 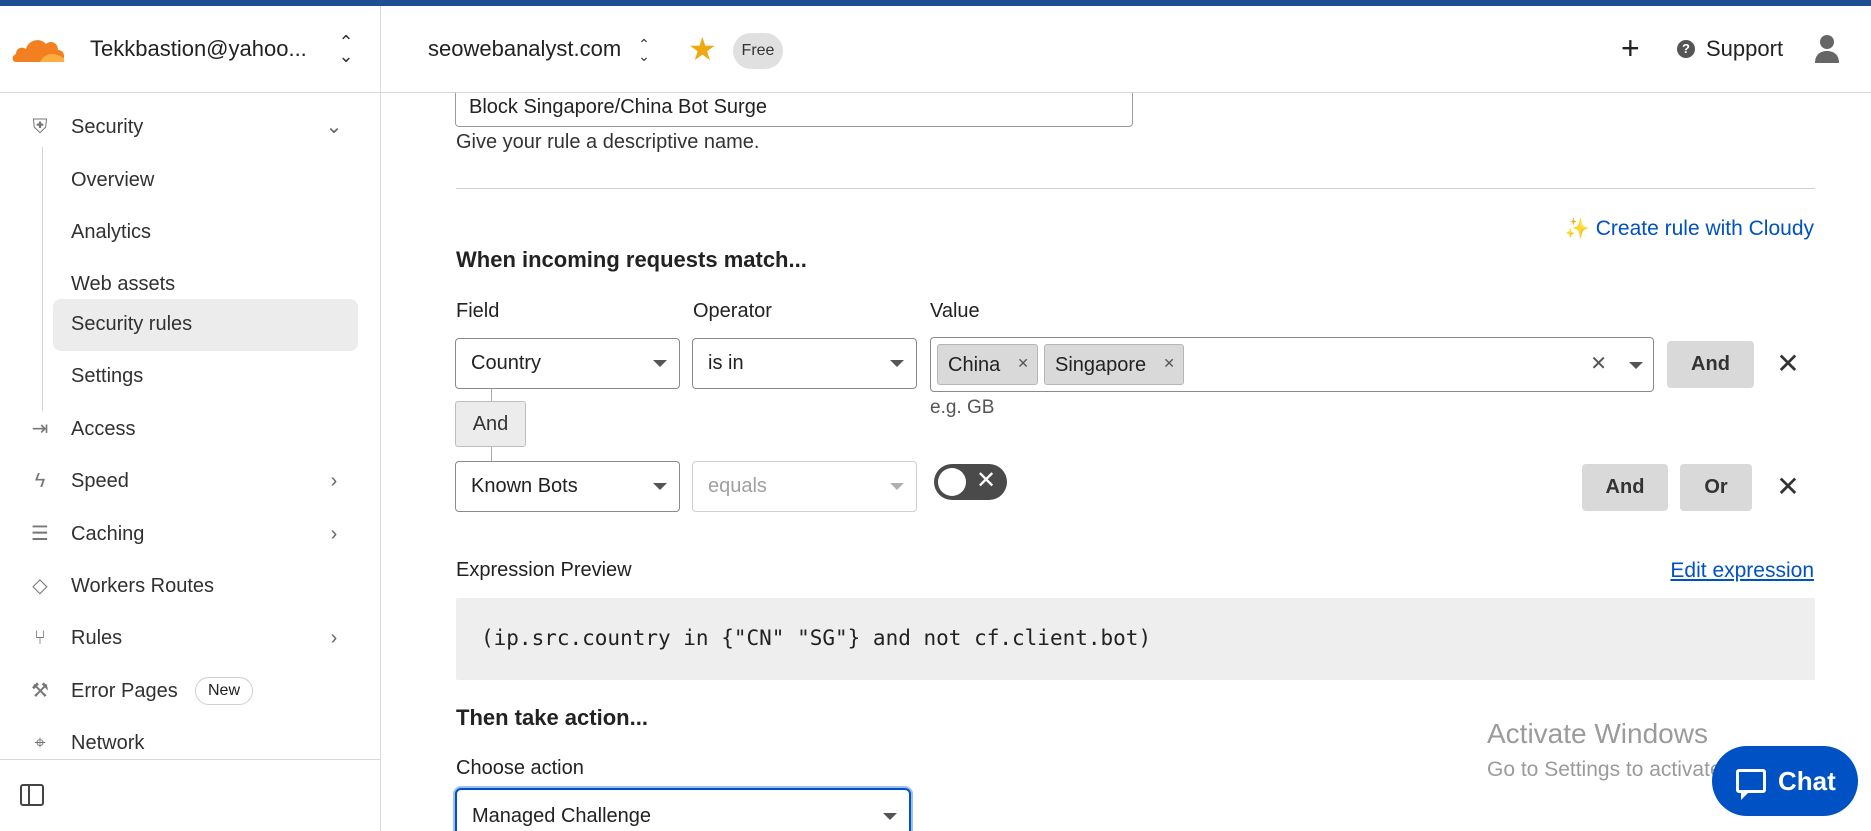 I want to click on domain-switch-chevron-icon: ⌃ ⌄, so click(x=644, y=50).